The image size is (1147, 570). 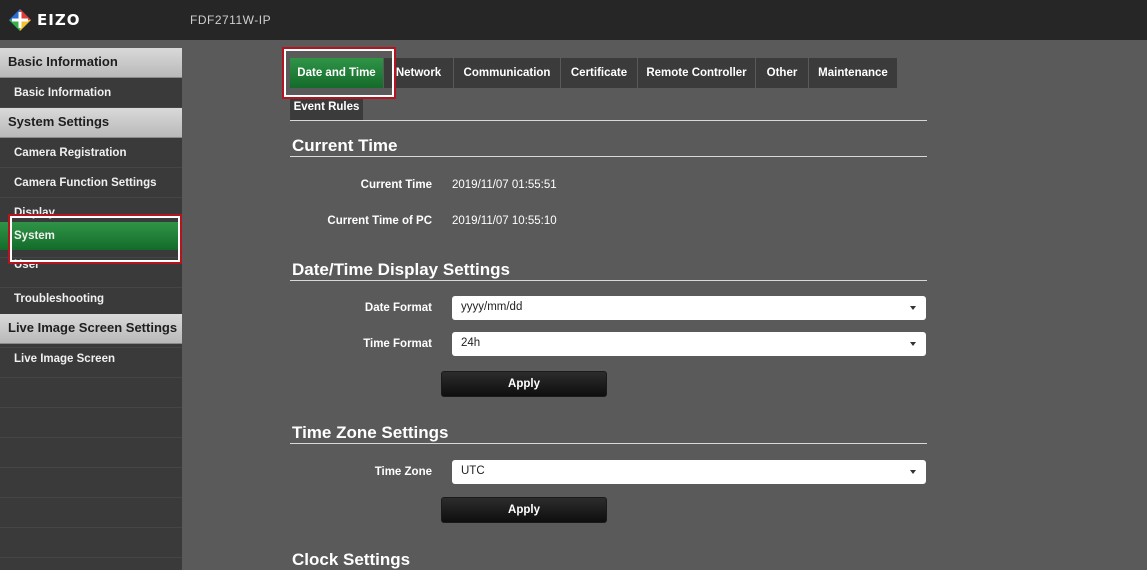 I want to click on timezone-value: UTC, so click(x=473, y=471).